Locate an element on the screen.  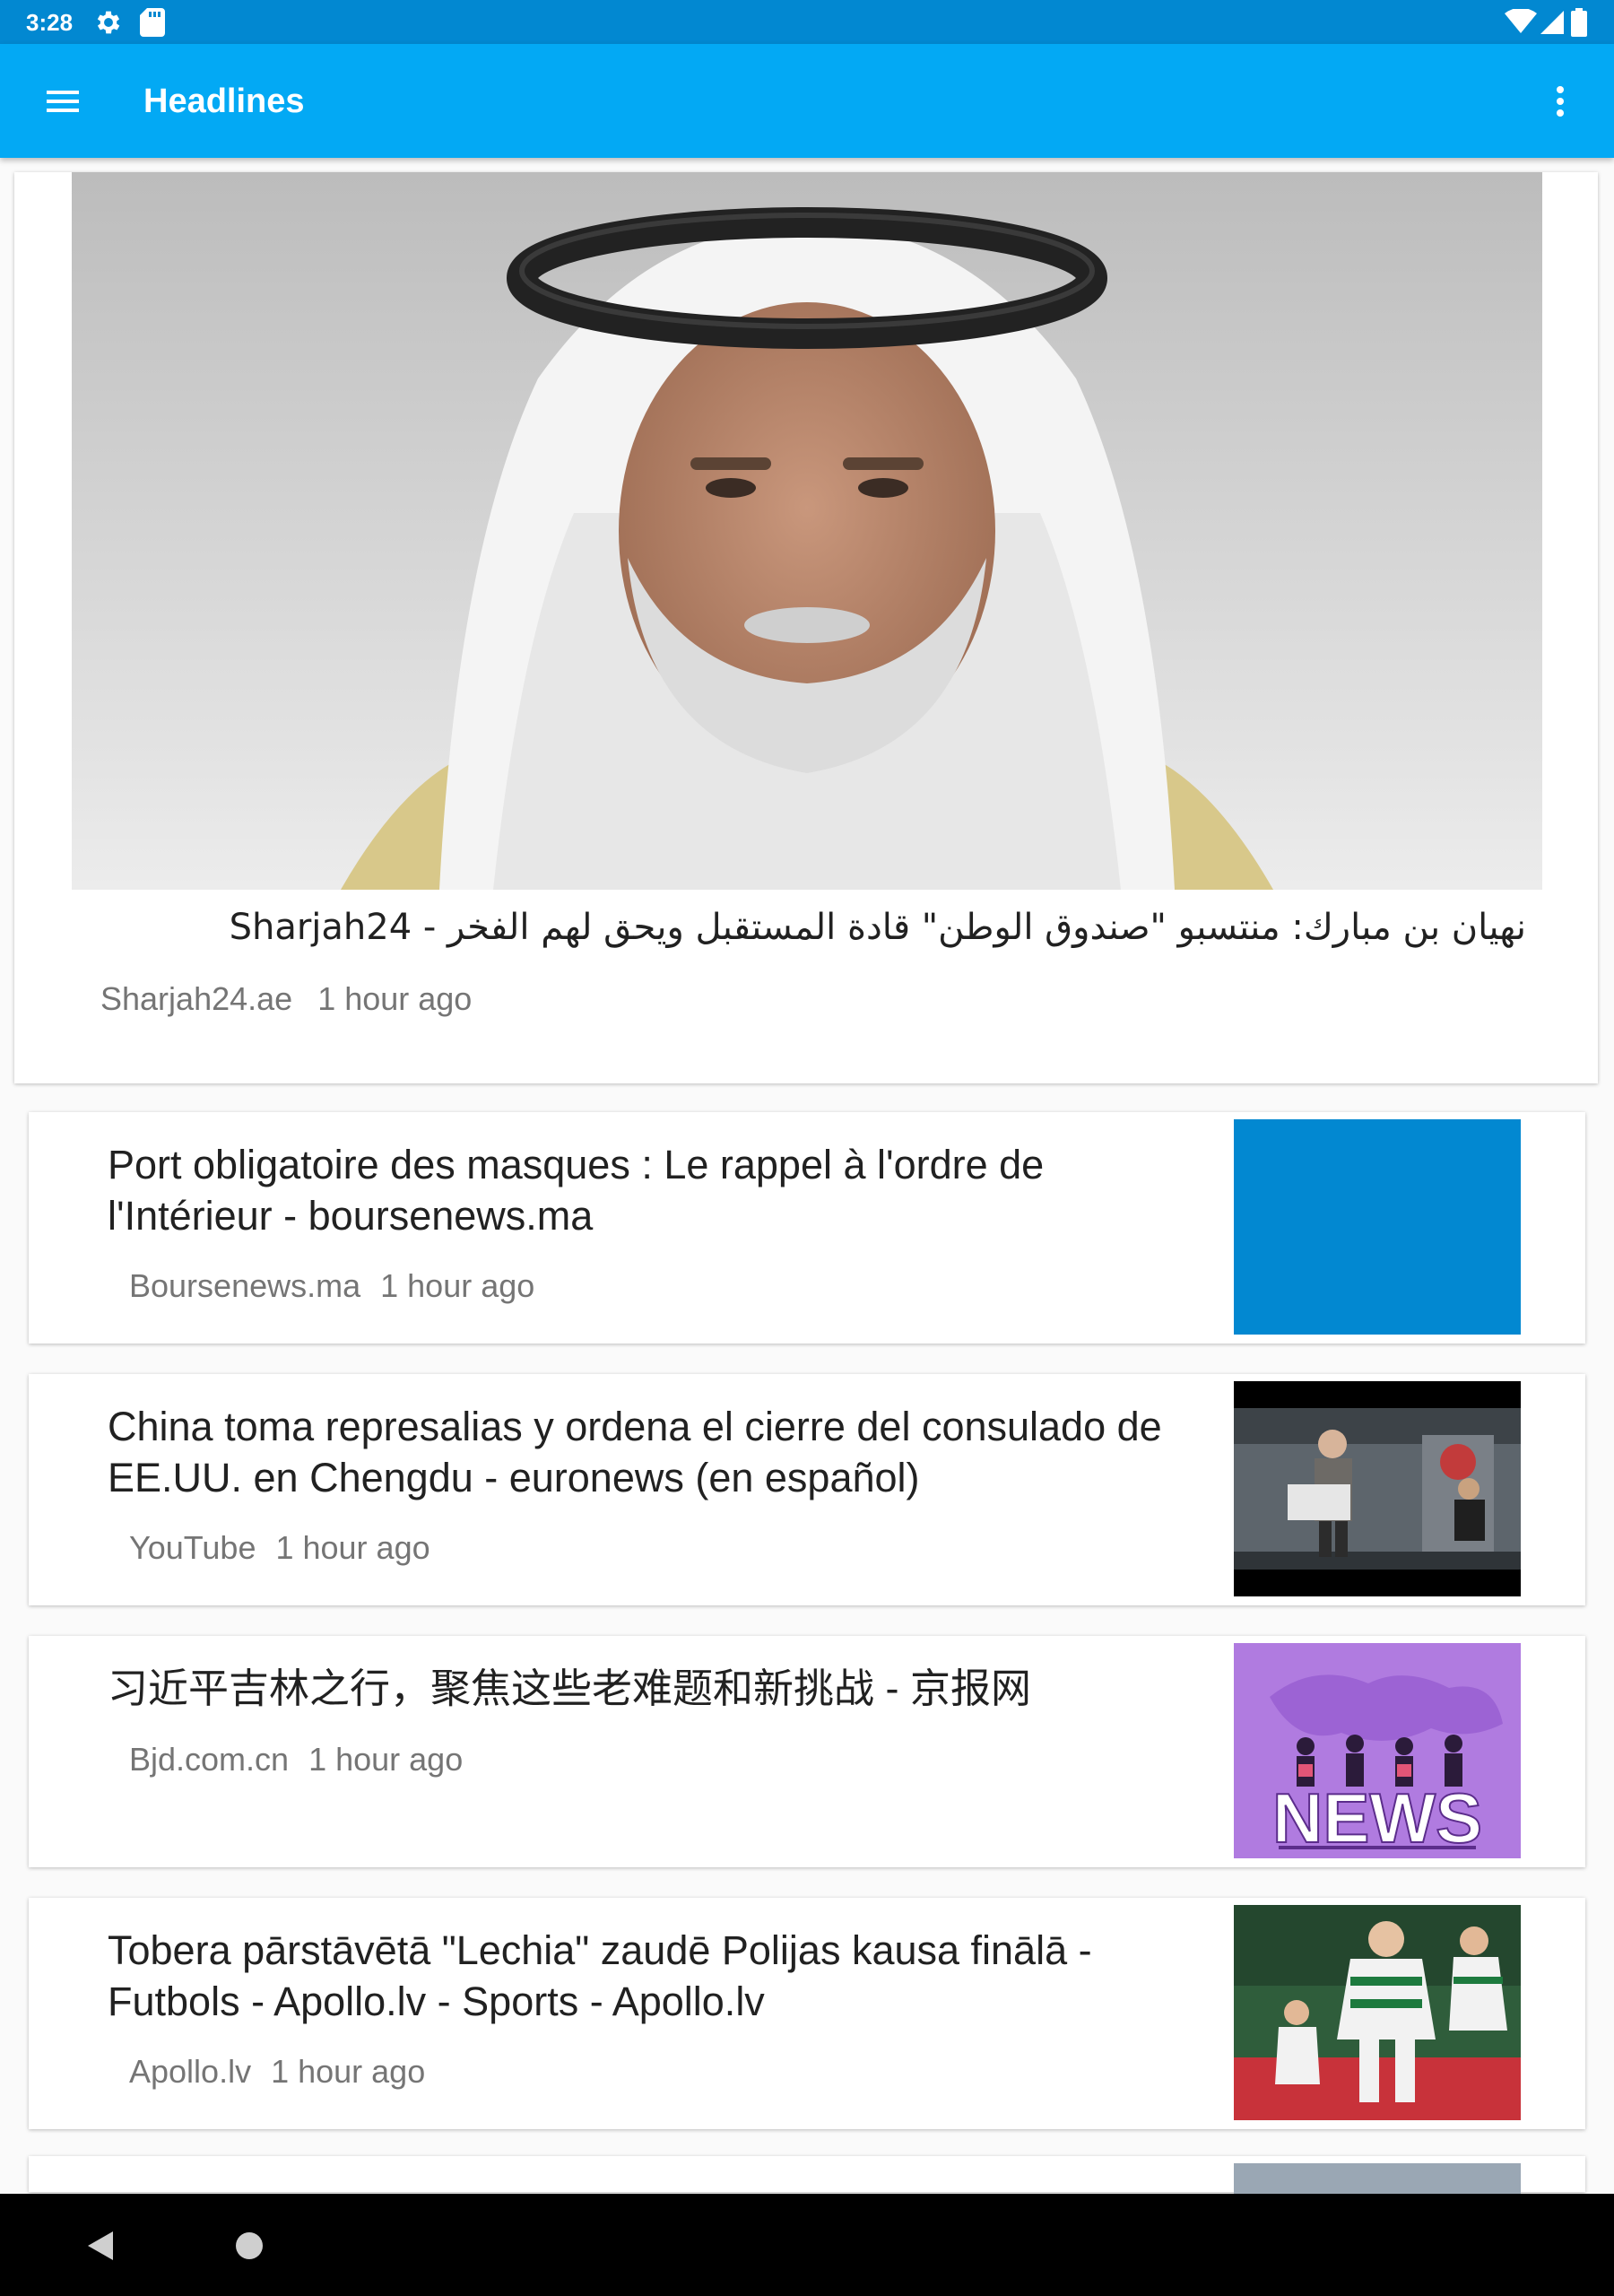
list-item is located at coordinates (807, 2177).